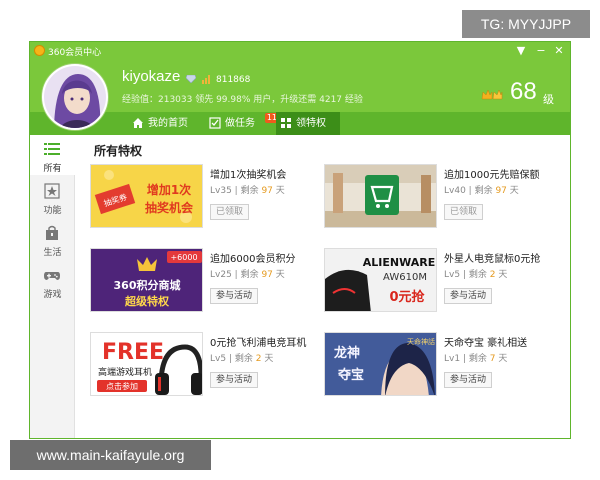 Image resolution: width=600 pixels, height=480 pixels. I want to click on tab-privileges-label: 领特权, so click(311, 123).